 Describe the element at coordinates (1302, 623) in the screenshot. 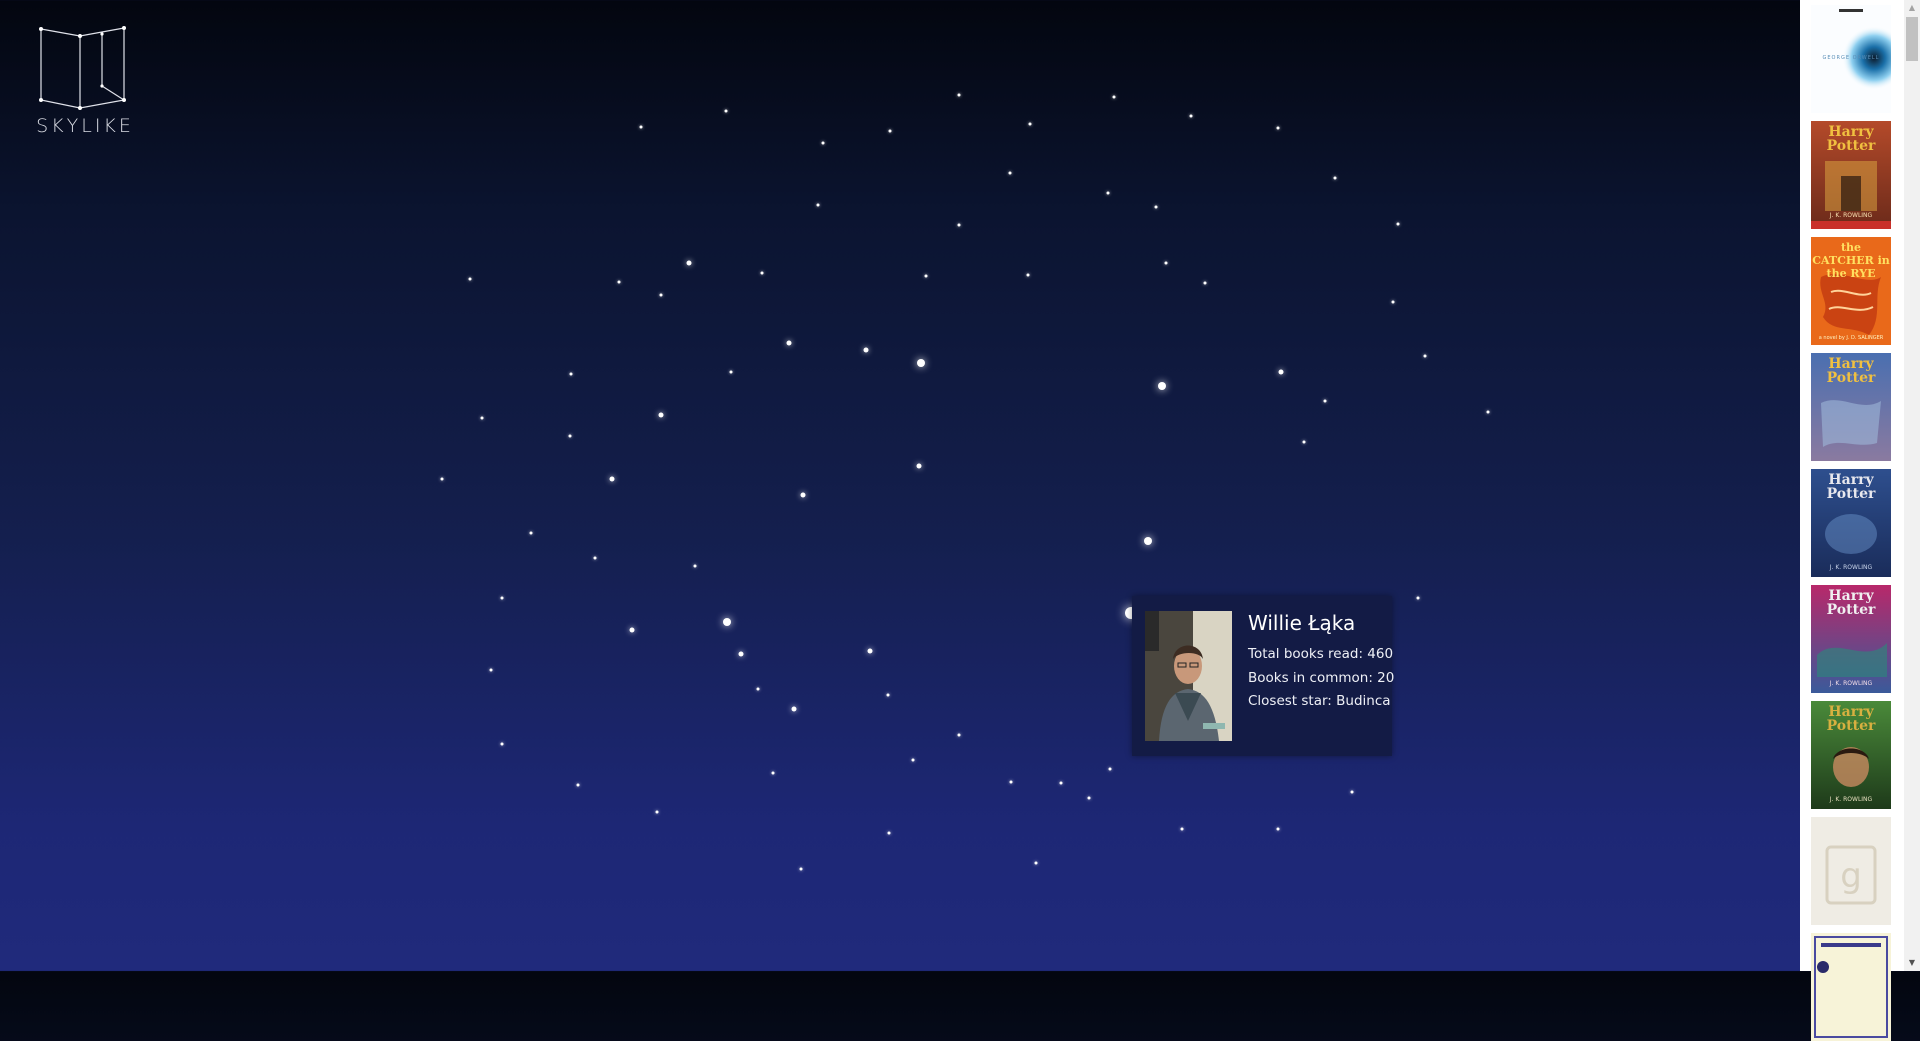

I see `user-name: Willie Łąka` at that location.